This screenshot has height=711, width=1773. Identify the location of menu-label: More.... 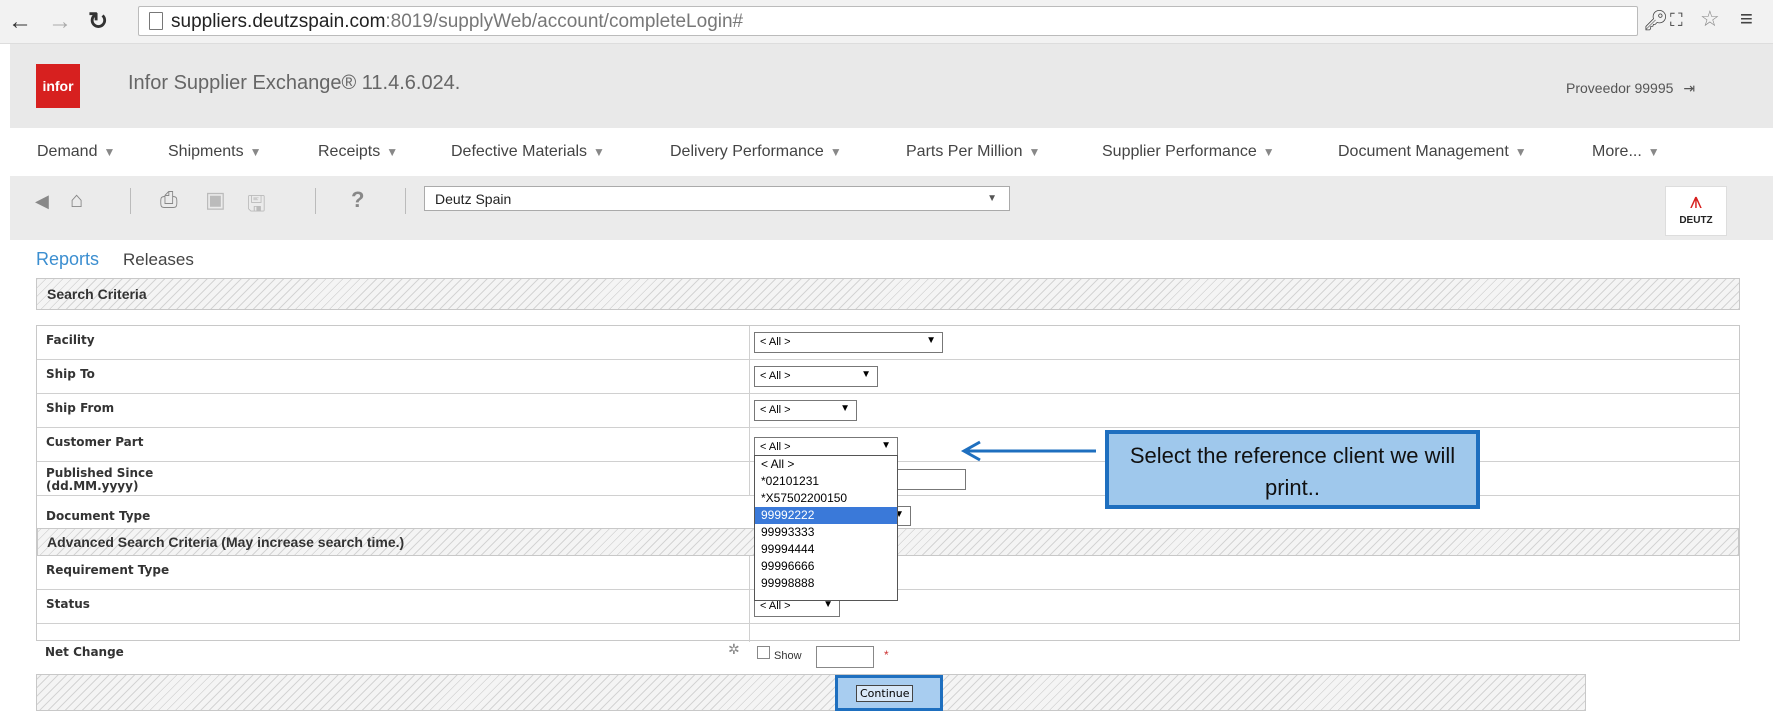
(1617, 151).